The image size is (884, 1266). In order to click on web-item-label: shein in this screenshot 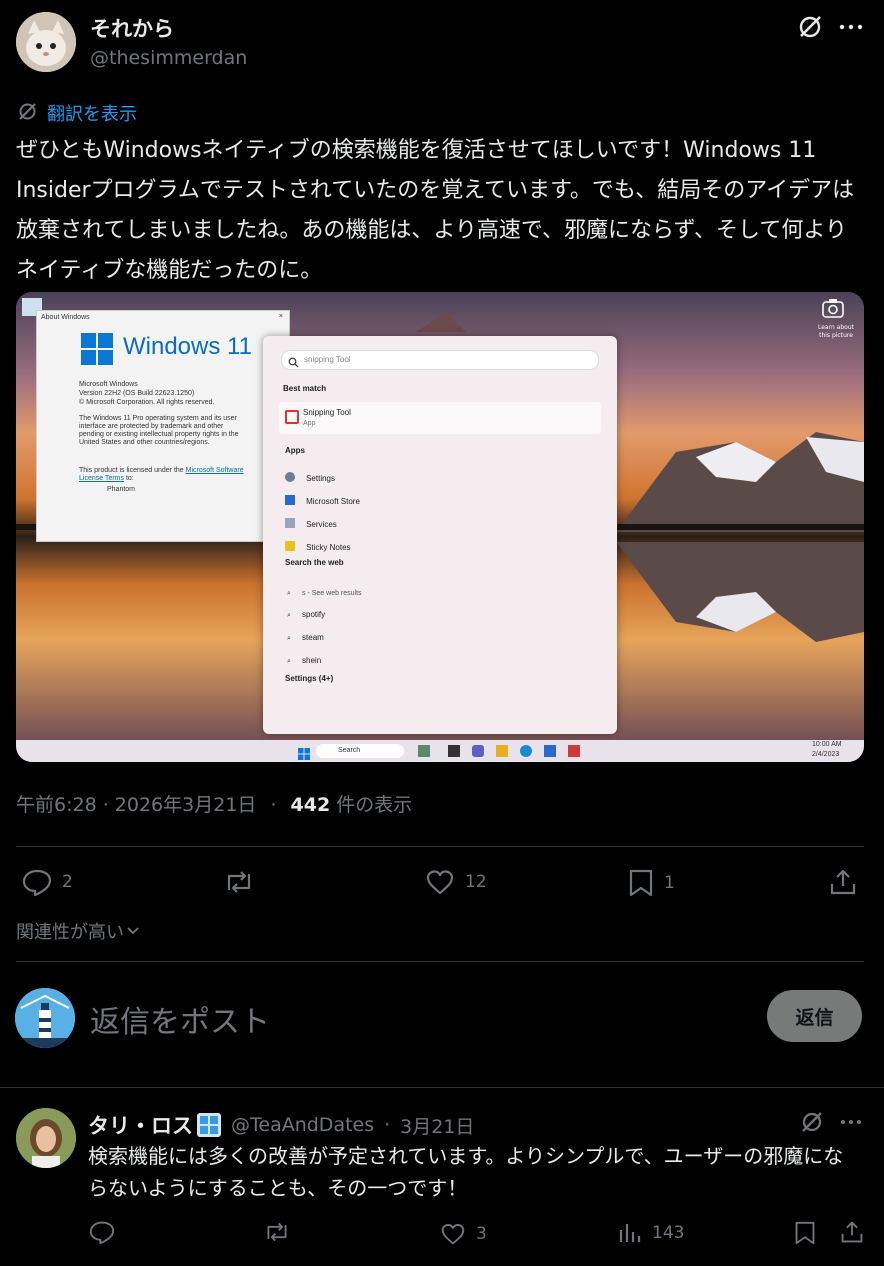, I will do `click(312, 660)`.